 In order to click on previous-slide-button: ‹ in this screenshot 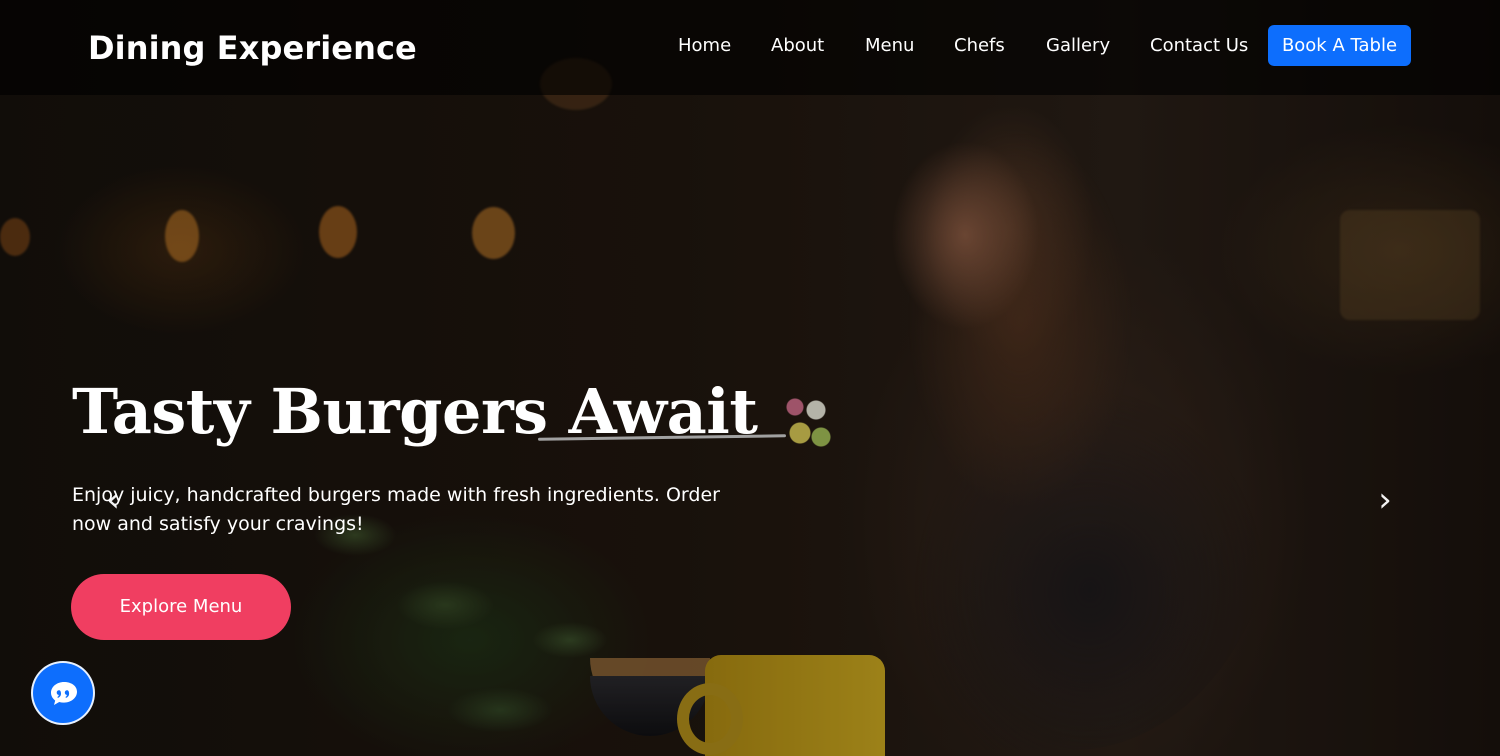, I will do `click(113, 500)`.